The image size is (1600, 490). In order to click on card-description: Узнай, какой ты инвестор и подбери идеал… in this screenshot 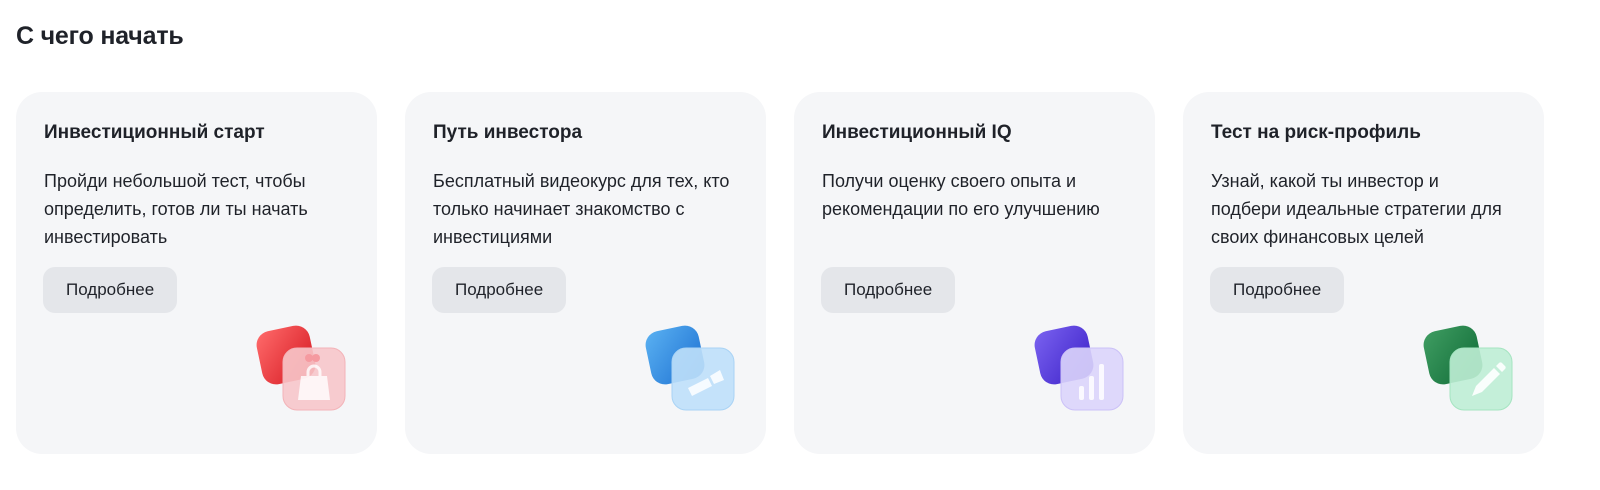, I will do `click(1356, 209)`.